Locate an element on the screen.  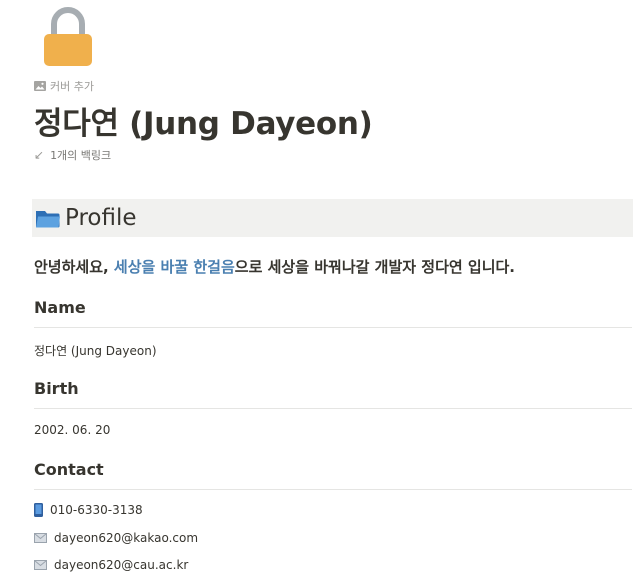
contact-item-email: dayeon620@cau.ac.kr is located at coordinates (111, 565).